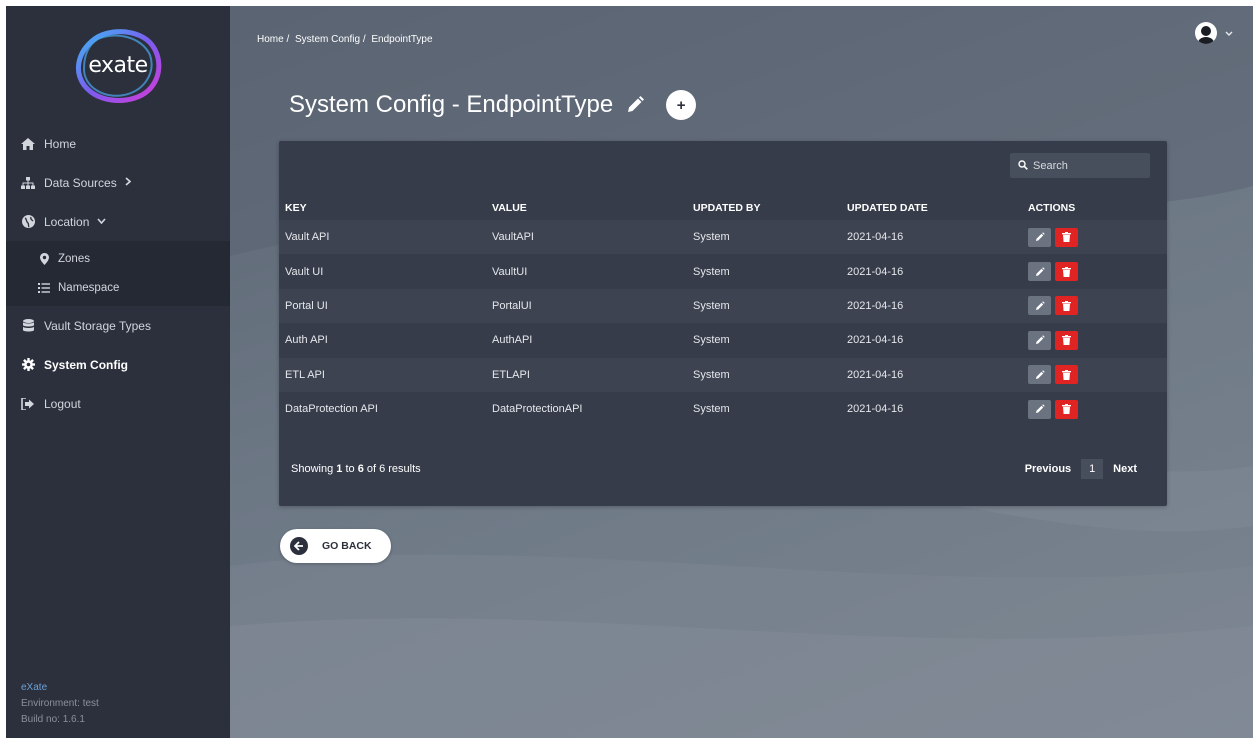 The width and height of the screenshot is (1253, 738). What do you see at coordinates (537, 409) in the screenshot?
I see `cell-value: DataProtectionAPI` at bounding box center [537, 409].